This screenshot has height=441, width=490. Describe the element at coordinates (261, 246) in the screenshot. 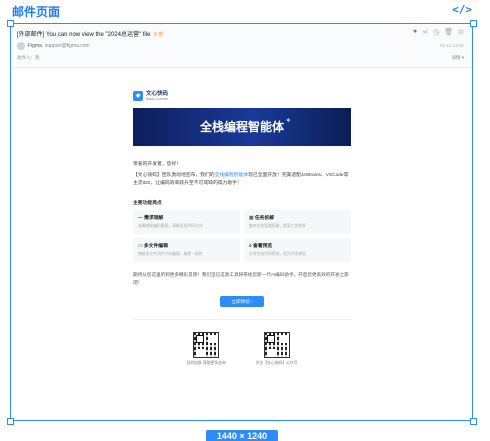

I see `feature-title: ⌕ 查看预览` at that location.